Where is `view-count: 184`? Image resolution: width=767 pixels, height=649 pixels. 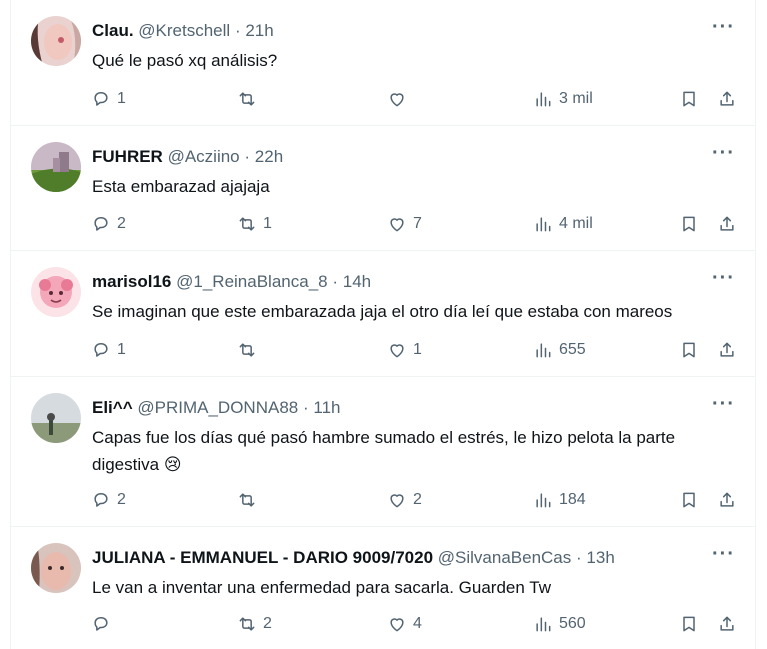 view-count: 184 is located at coordinates (572, 499).